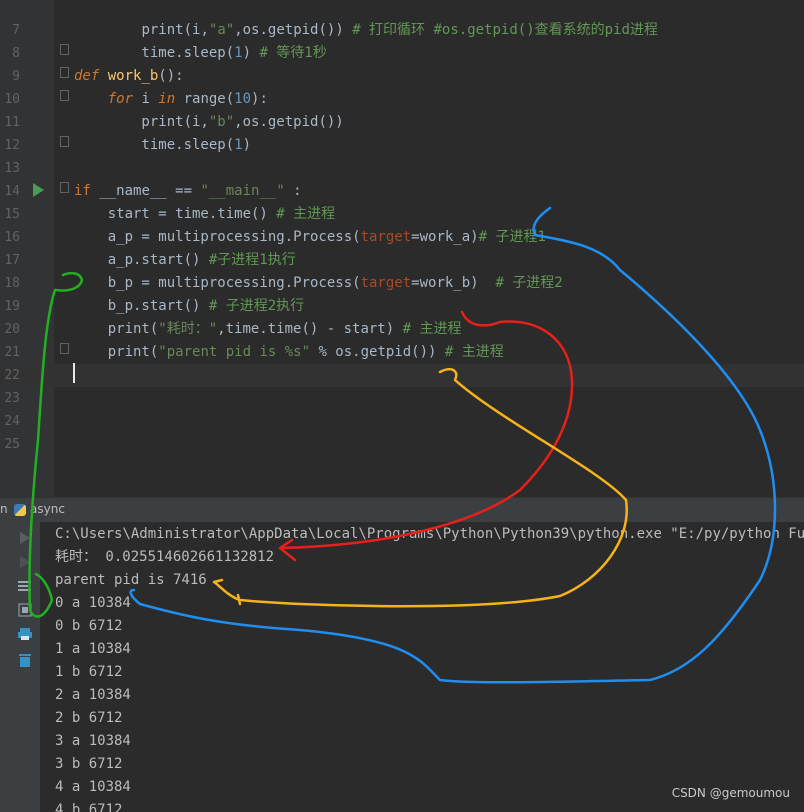  What do you see at coordinates (12, 352) in the screenshot?
I see `line-number: 21` at bounding box center [12, 352].